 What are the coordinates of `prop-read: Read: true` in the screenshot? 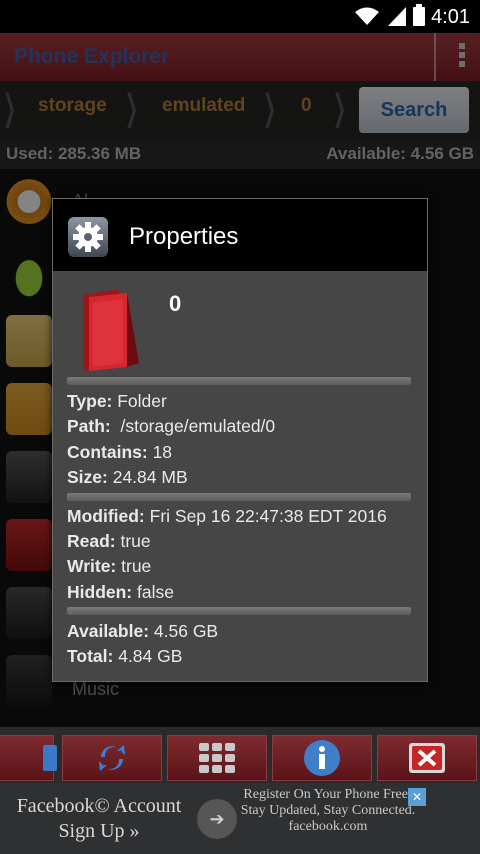 It's located at (109, 541).